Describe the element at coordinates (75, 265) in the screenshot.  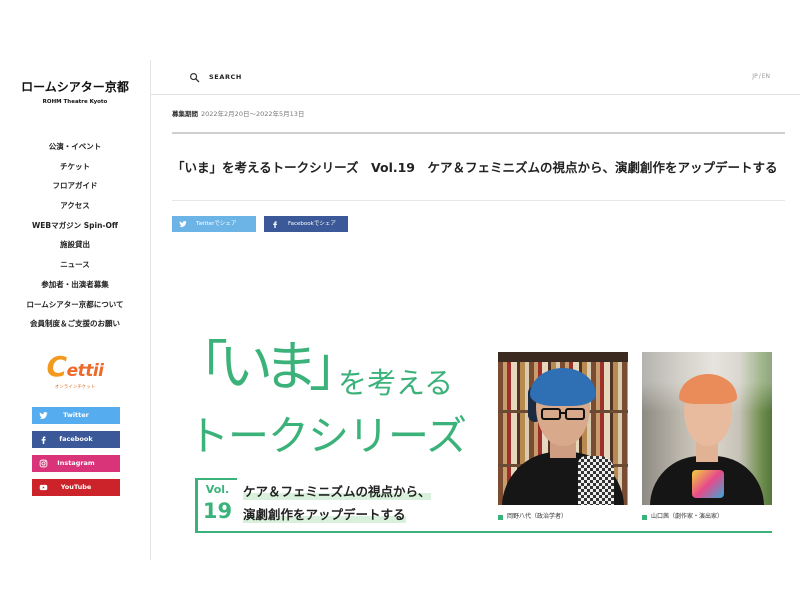
I see `nav-item-news: ニュース` at that location.